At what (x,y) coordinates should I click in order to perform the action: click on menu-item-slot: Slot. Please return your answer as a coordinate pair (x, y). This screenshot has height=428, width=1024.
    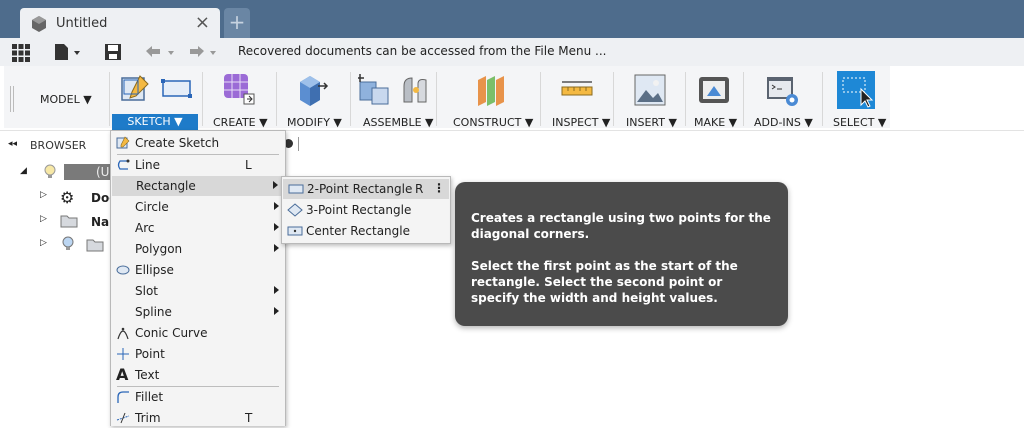
    Looking at the image, I should click on (198, 291).